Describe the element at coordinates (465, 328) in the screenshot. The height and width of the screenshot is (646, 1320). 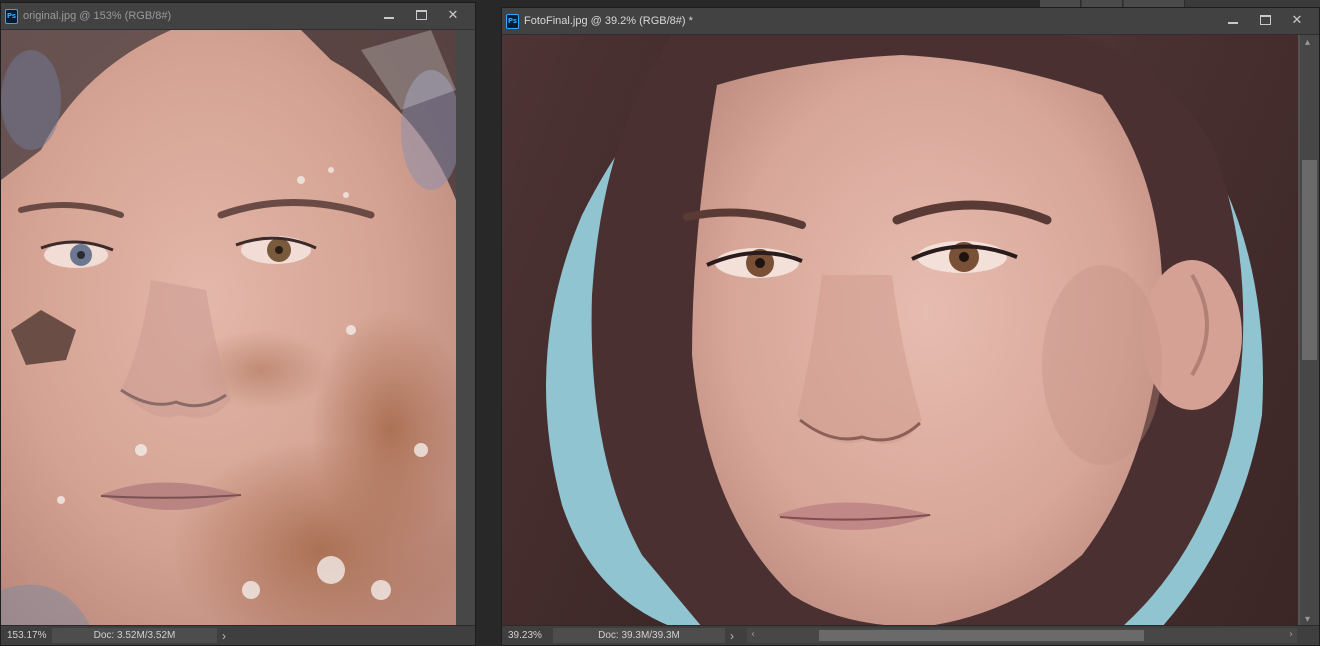
I see `vertical-scrollbar` at that location.